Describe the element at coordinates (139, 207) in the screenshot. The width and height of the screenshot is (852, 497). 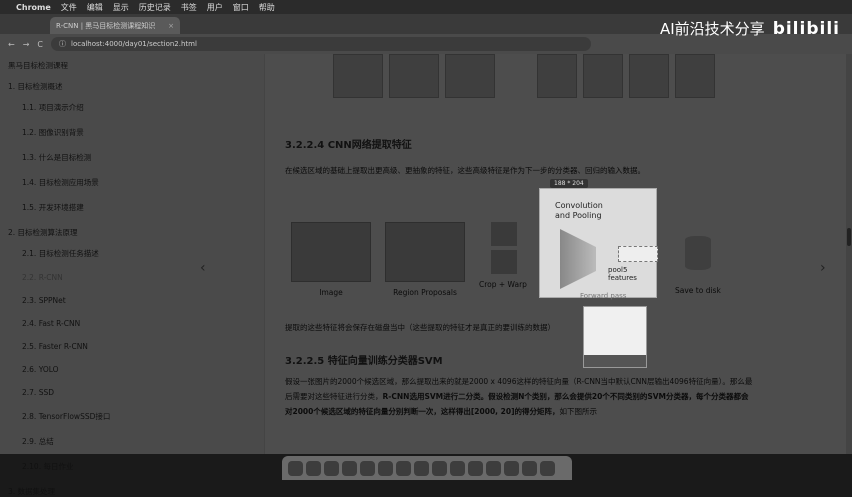
I see `sidebar-item-1-5: 1.5. 开发环境搭建` at that location.